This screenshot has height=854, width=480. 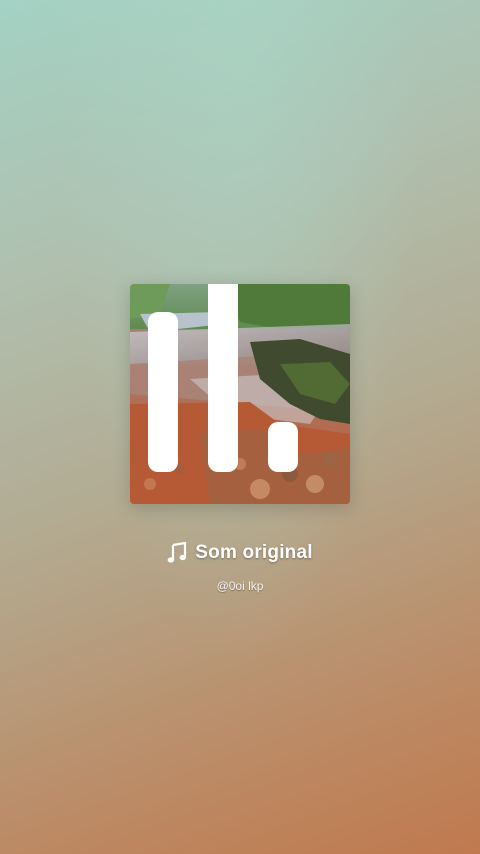 What do you see at coordinates (177, 552) in the screenshot?
I see `music-note-icon` at bounding box center [177, 552].